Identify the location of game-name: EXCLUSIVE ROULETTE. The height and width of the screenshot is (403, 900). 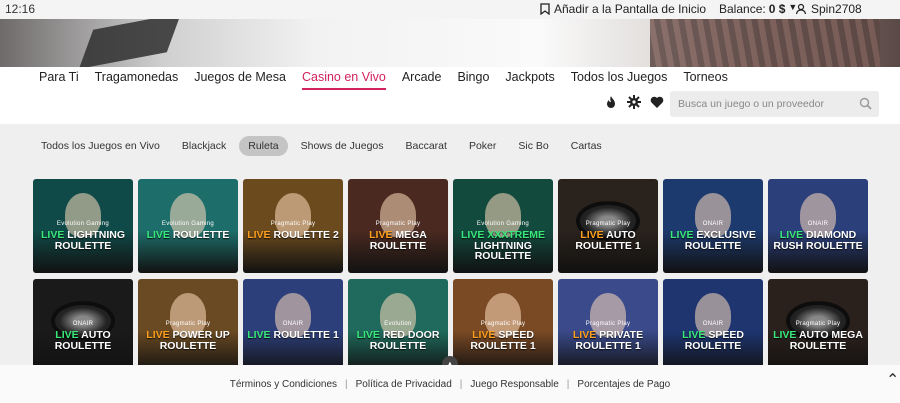
(720, 240).